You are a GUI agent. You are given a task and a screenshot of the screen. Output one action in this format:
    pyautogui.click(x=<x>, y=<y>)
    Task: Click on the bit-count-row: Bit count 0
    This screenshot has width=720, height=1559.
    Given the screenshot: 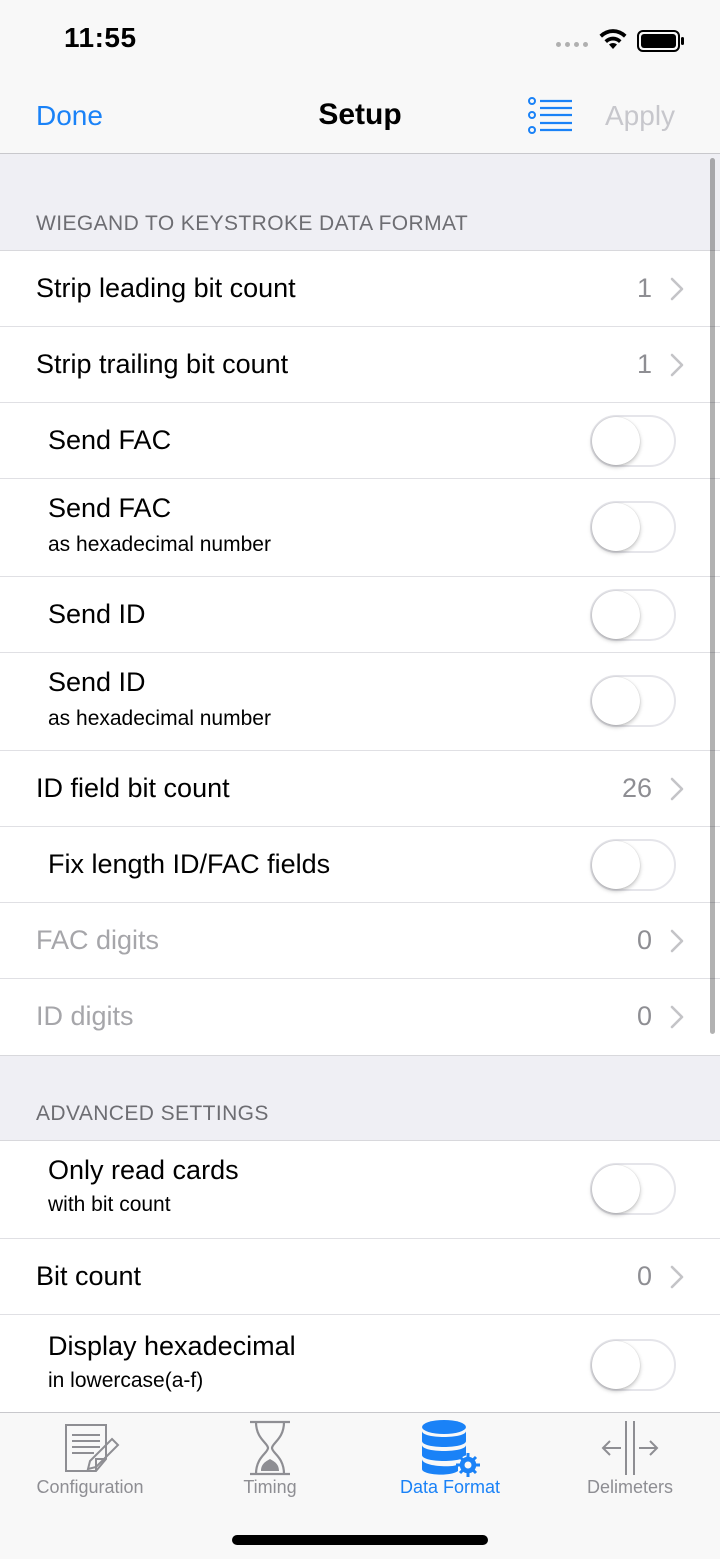 What is the action you would take?
    pyautogui.click(x=360, y=1277)
    